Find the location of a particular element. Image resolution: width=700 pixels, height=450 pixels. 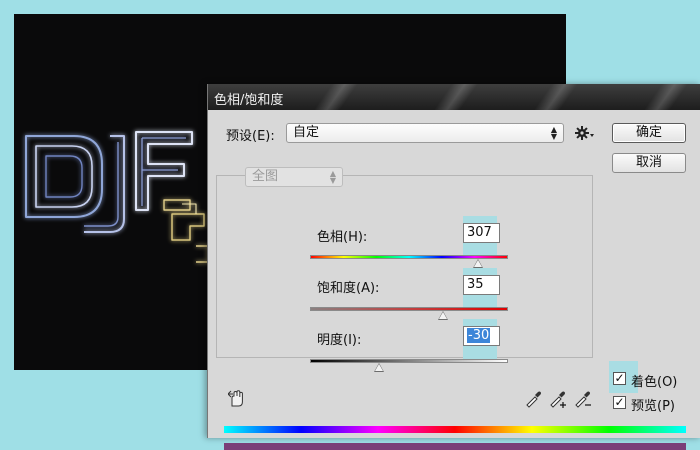

ok-button: 确定 is located at coordinates (649, 133).